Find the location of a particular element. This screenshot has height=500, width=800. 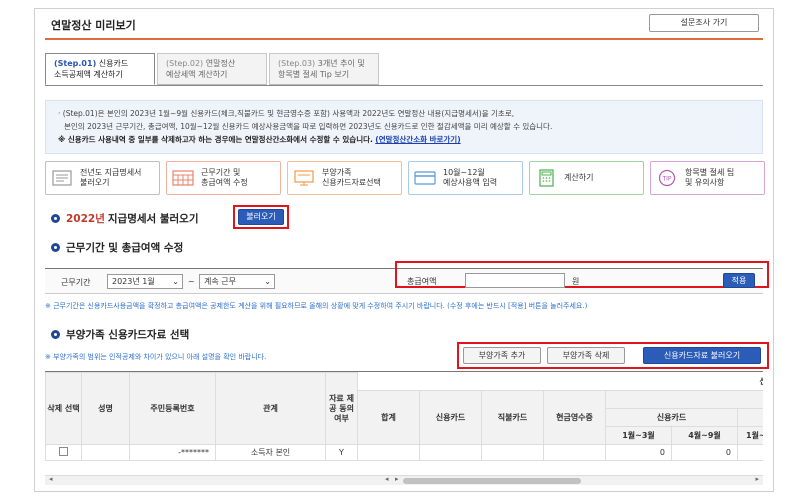

step-expected-usage: 10월~12월 예상사용액 입력 is located at coordinates (465, 178).